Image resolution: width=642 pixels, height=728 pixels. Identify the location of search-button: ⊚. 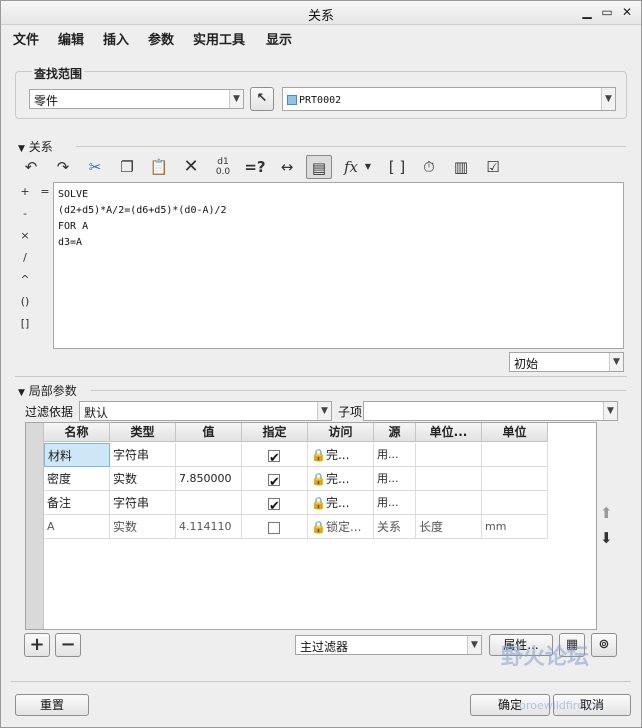
(604, 645).